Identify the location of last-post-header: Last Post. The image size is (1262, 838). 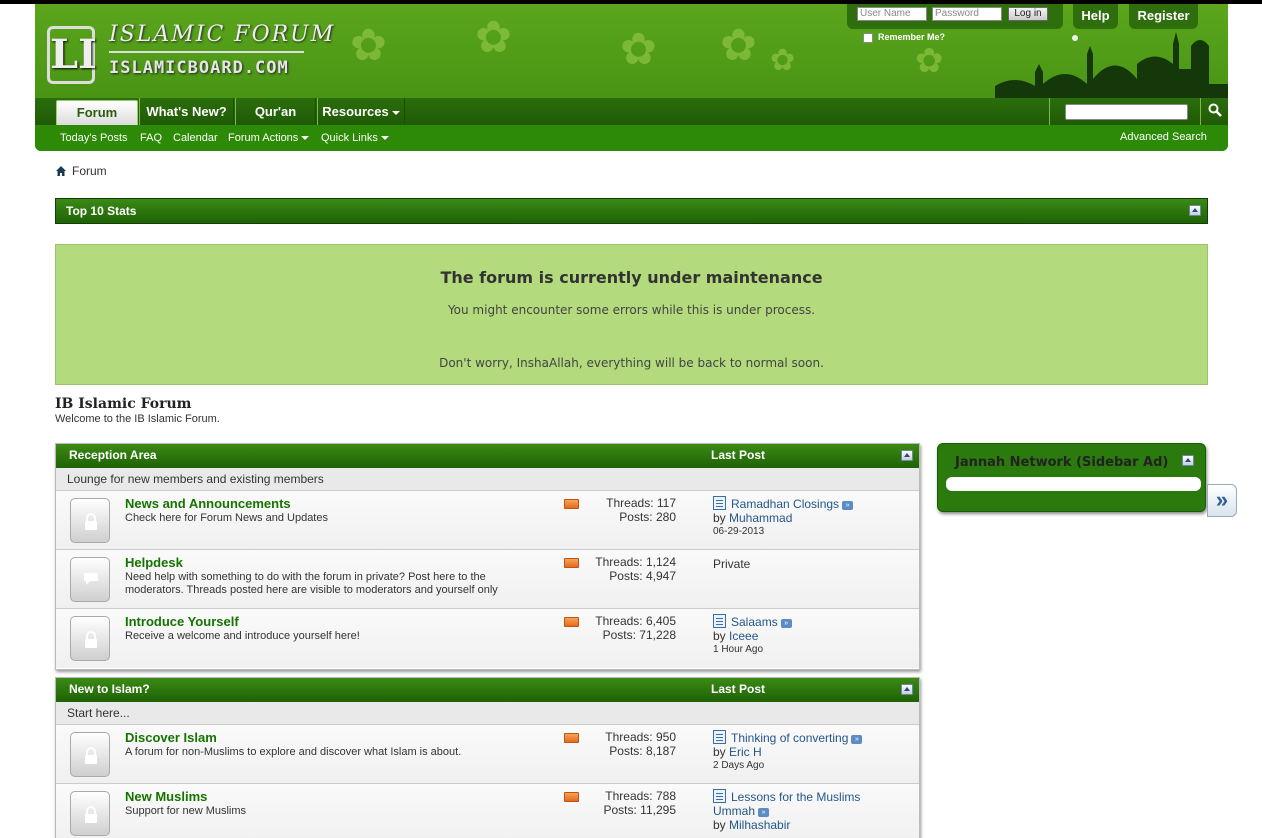
(738, 689).